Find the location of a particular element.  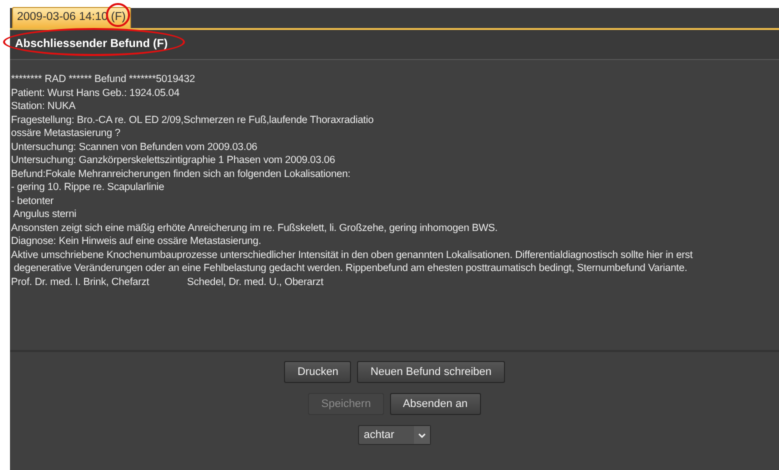

report-line: Aktive umschriebene Knochenumbauprozesse unterschiedlicher Intensität in den oben genannten Lokalisationen. Differentialdiagnostisch sollte hier in erst is located at coordinates (352, 255).